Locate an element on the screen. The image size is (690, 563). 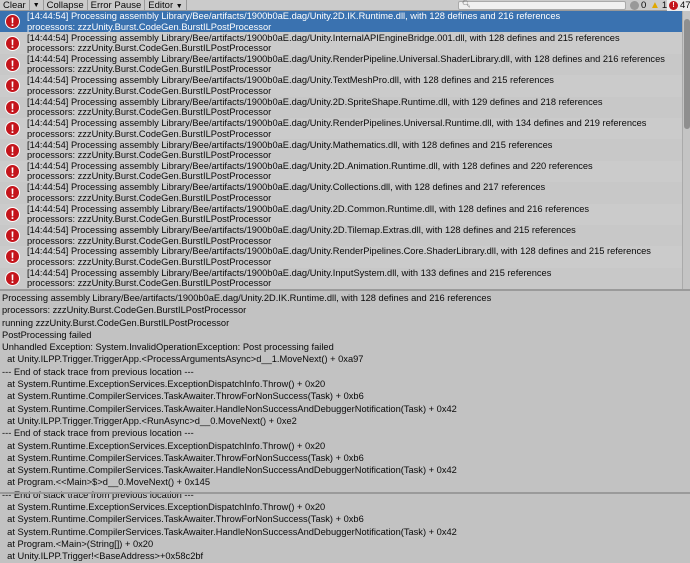
collapse-toggle: Collapse is located at coordinates (66, 5).